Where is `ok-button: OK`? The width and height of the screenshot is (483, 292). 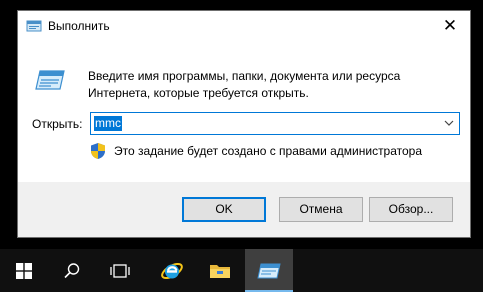 ok-button: OK is located at coordinates (224, 209).